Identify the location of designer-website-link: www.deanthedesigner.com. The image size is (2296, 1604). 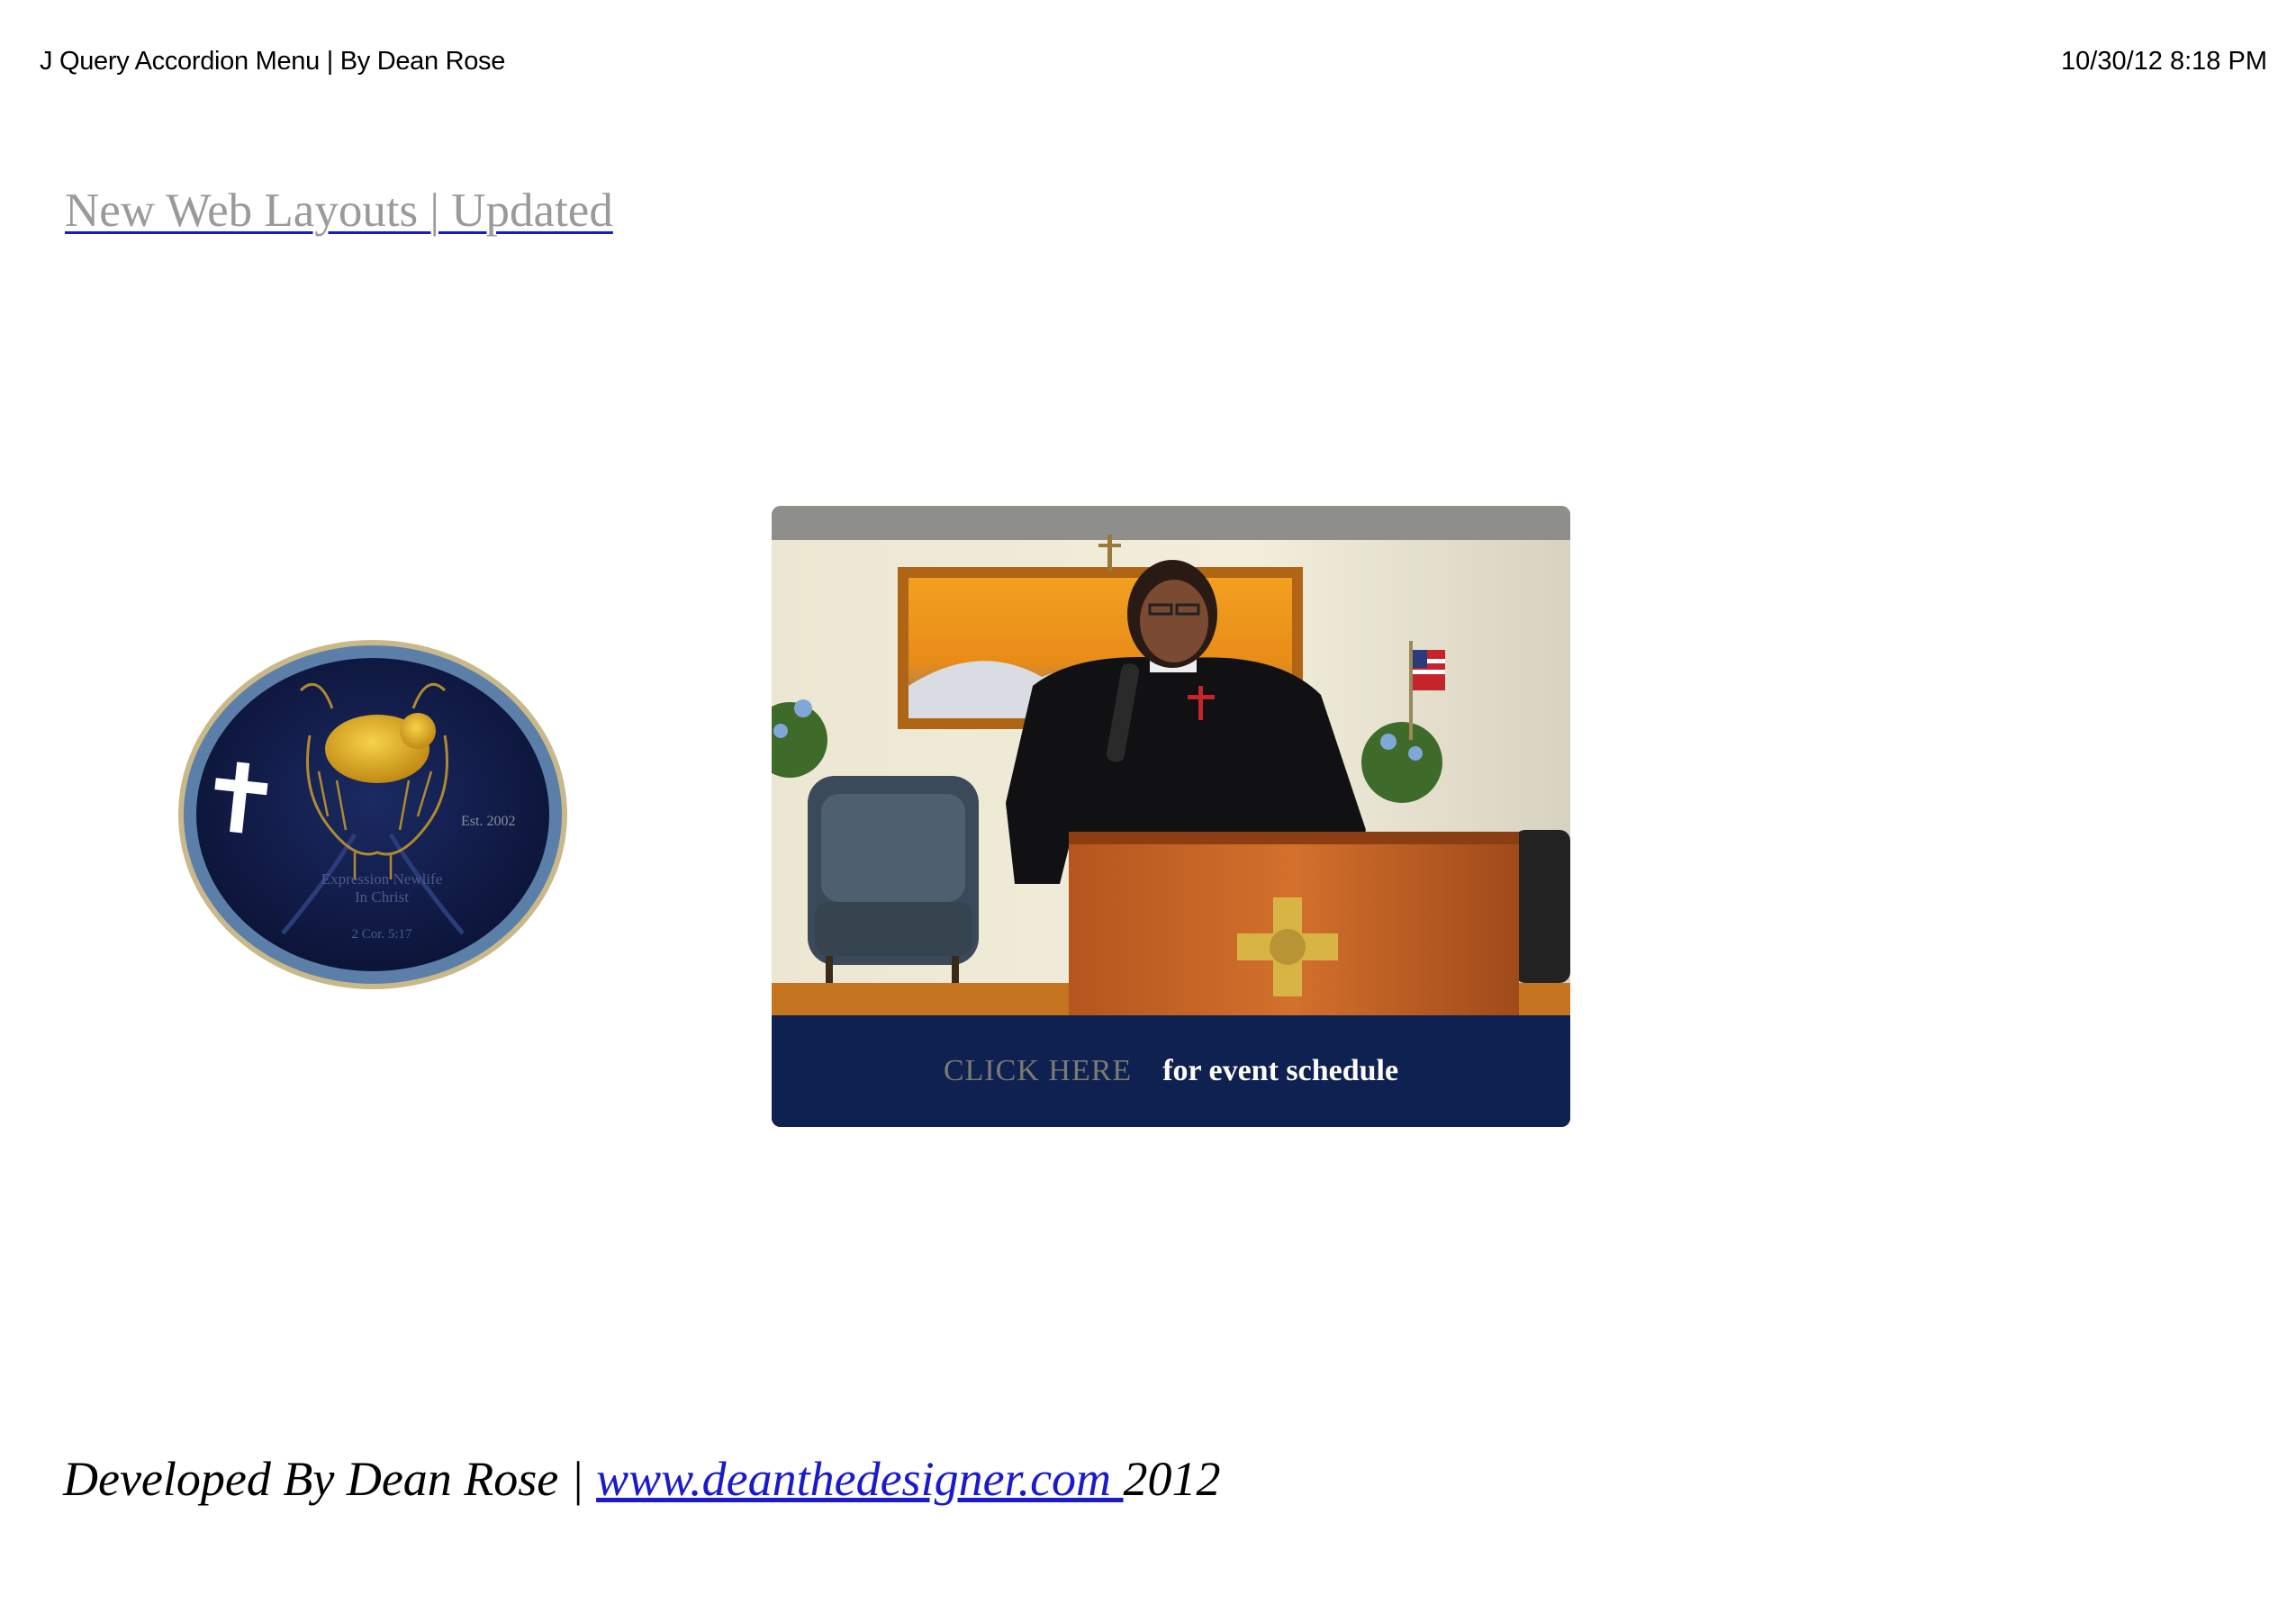
(859, 1479).